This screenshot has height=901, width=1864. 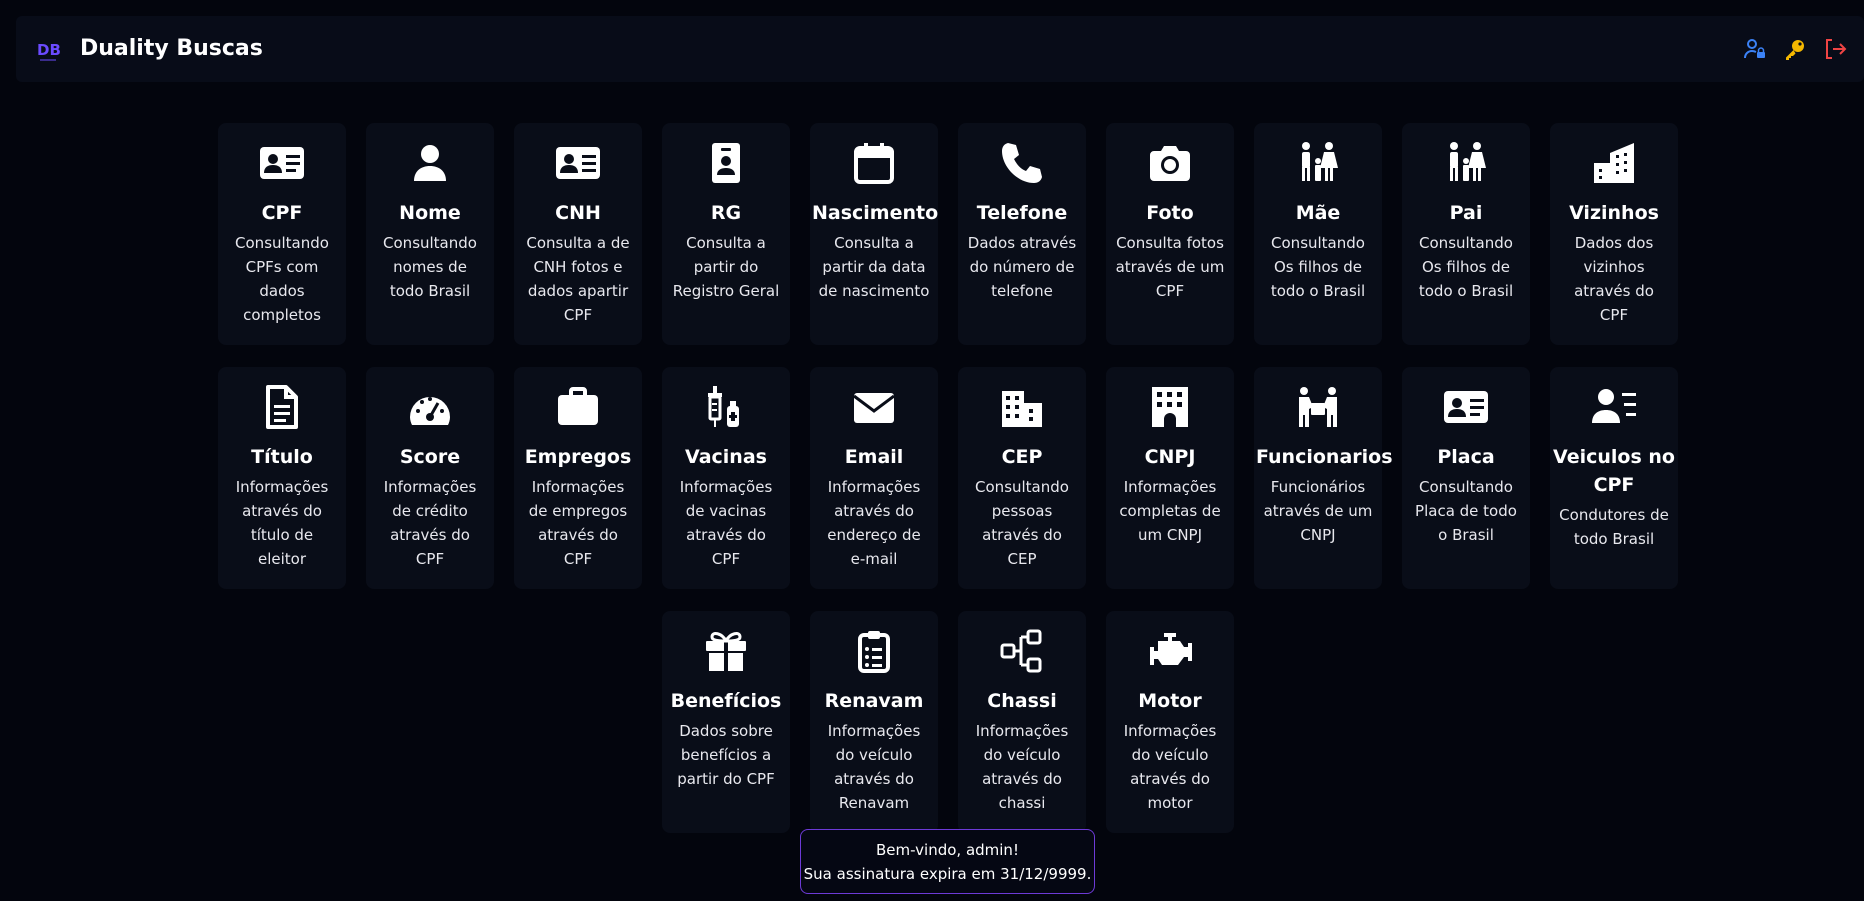 What do you see at coordinates (1022, 163) in the screenshot?
I see `phone-icon` at bounding box center [1022, 163].